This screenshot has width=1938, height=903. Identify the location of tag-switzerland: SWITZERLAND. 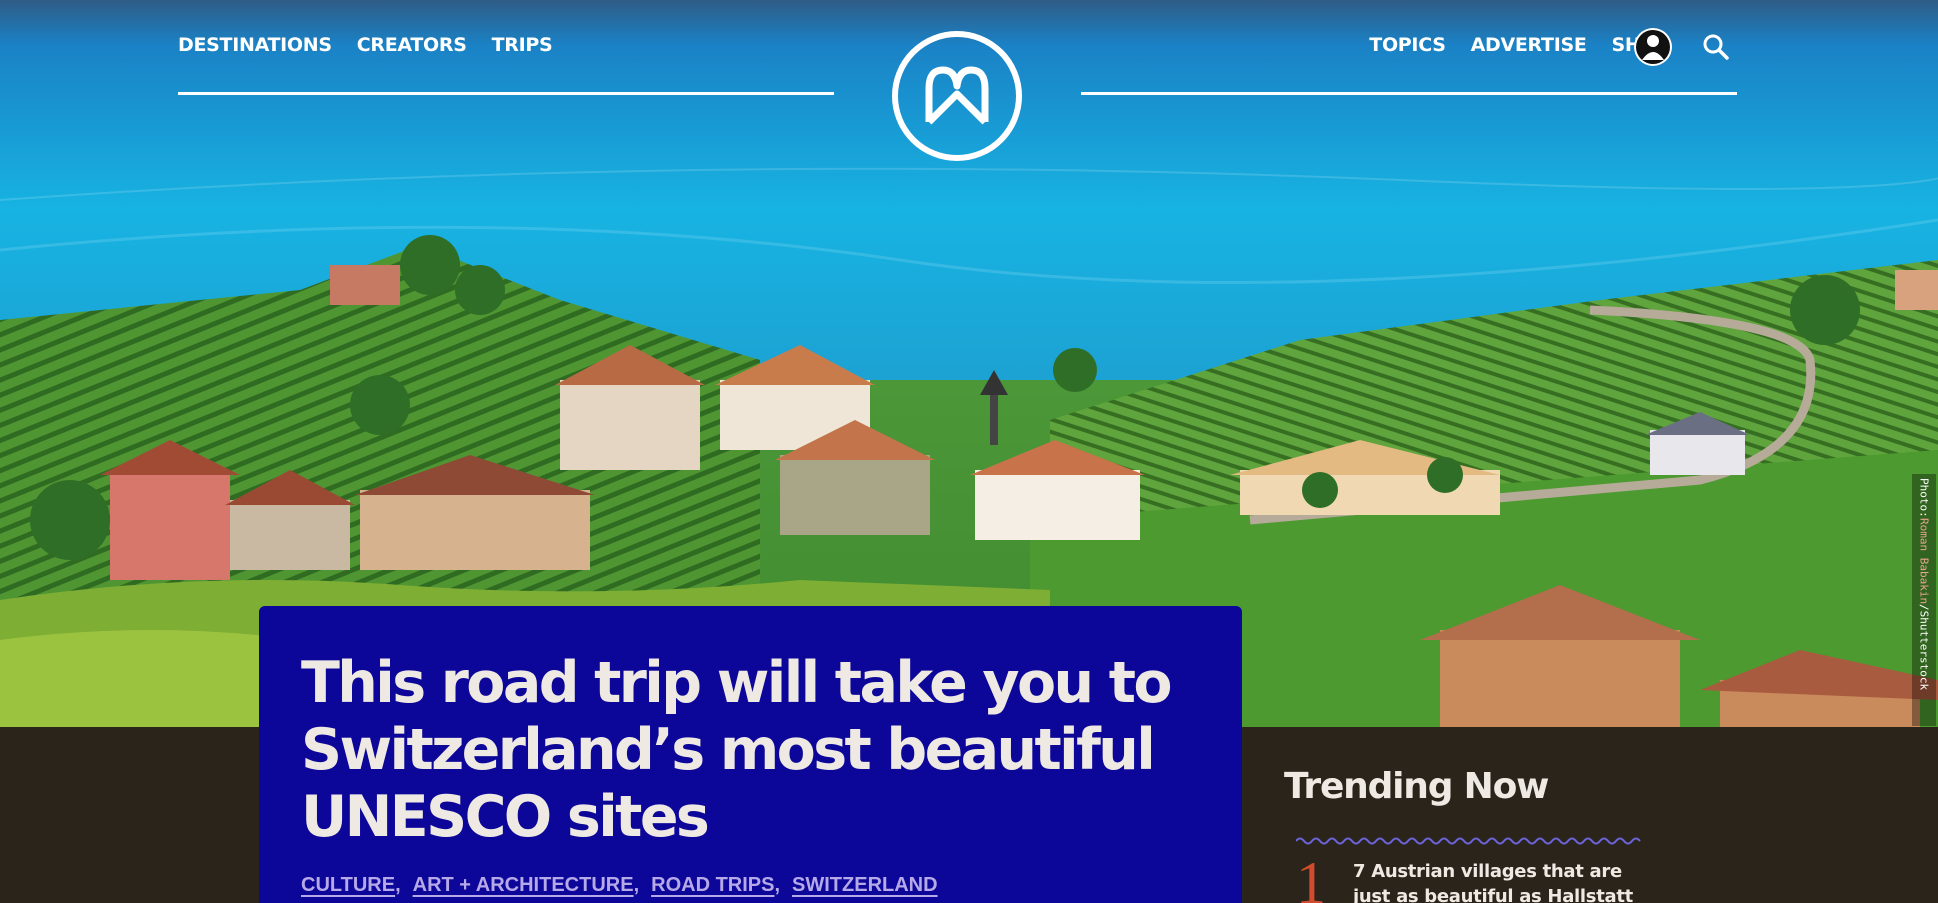
(865, 885).